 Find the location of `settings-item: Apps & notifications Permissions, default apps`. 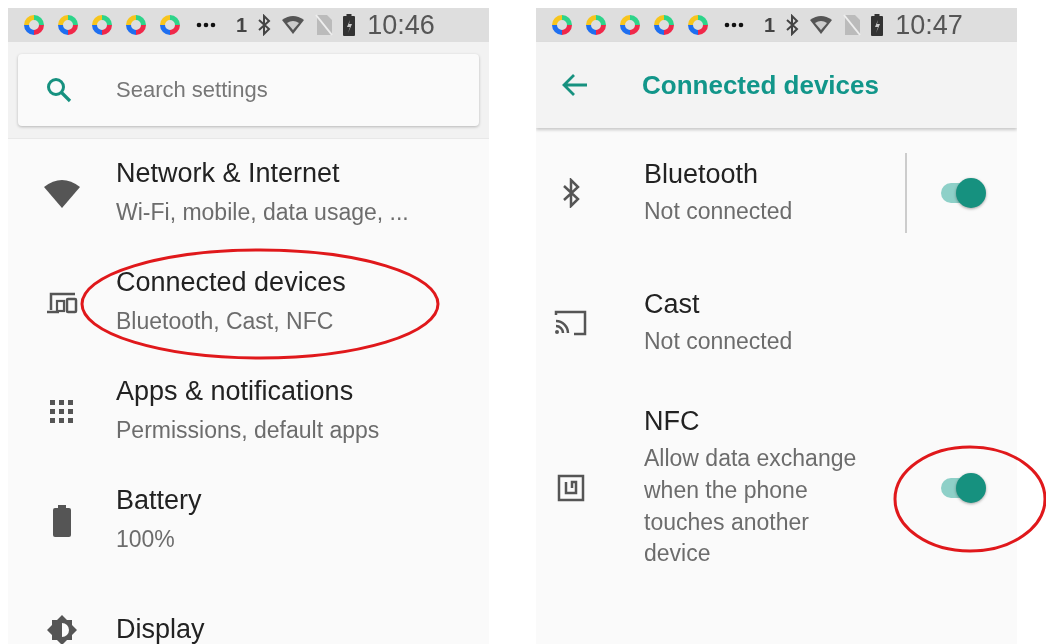

settings-item: Apps & notifications Permissions, default apps is located at coordinates (248, 411).